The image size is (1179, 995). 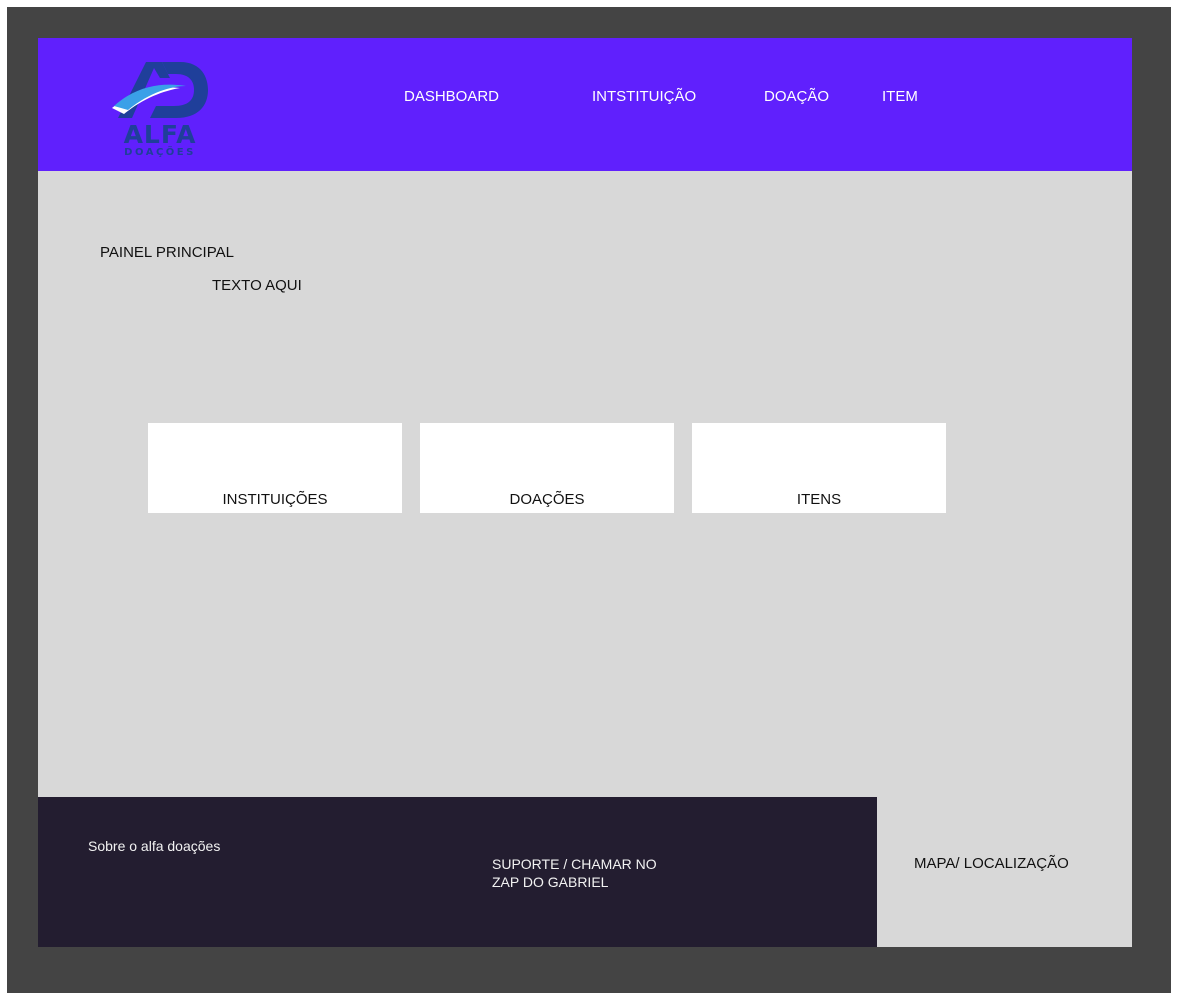 I want to click on nav-doacao: DOAÇÃO, so click(x=796, y=97).